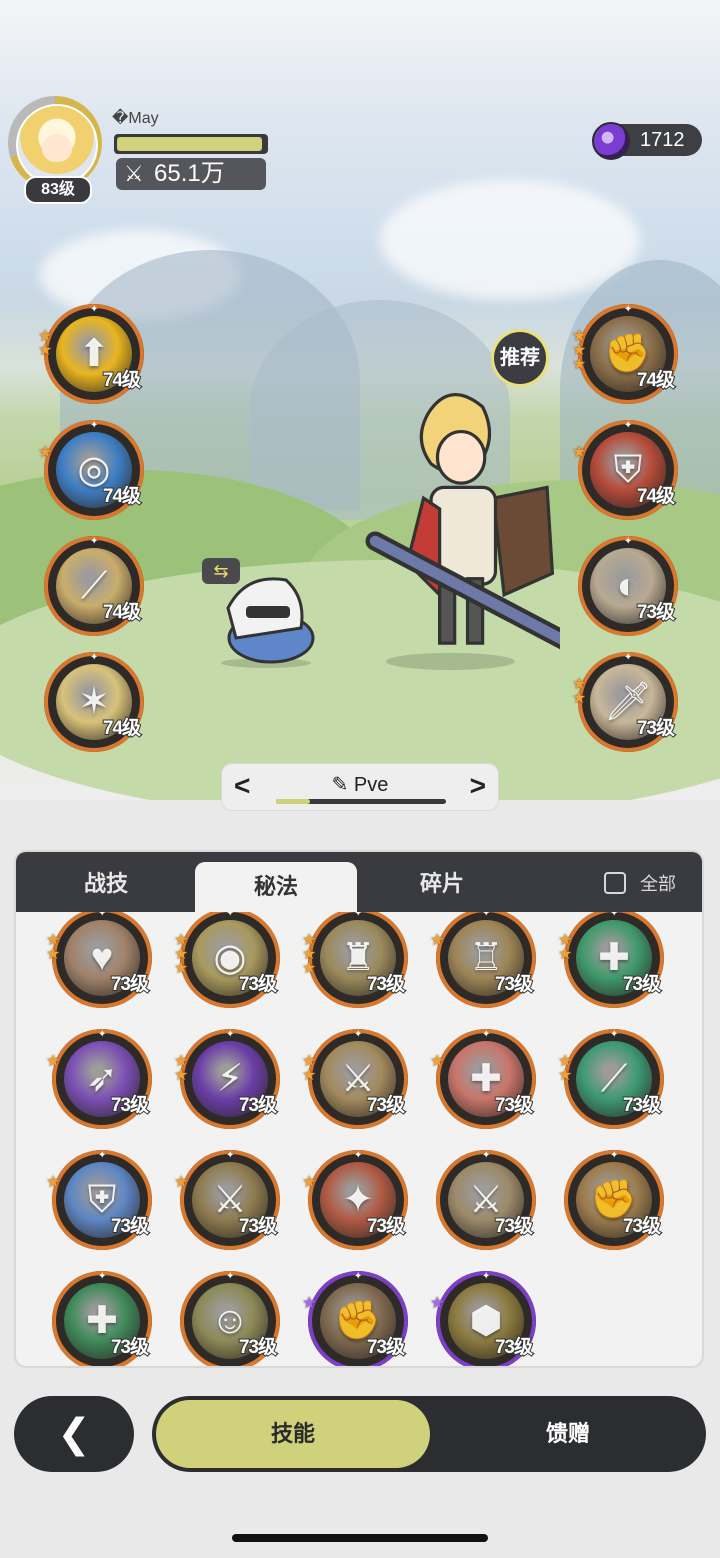 Image resolution: width=720 pixels, height=1558 pixels. Describe the element at coordinates (486, 1200) in the screenshot. I see `secret-art-skill-slot: ⚔ ✦ 73级` at that location.